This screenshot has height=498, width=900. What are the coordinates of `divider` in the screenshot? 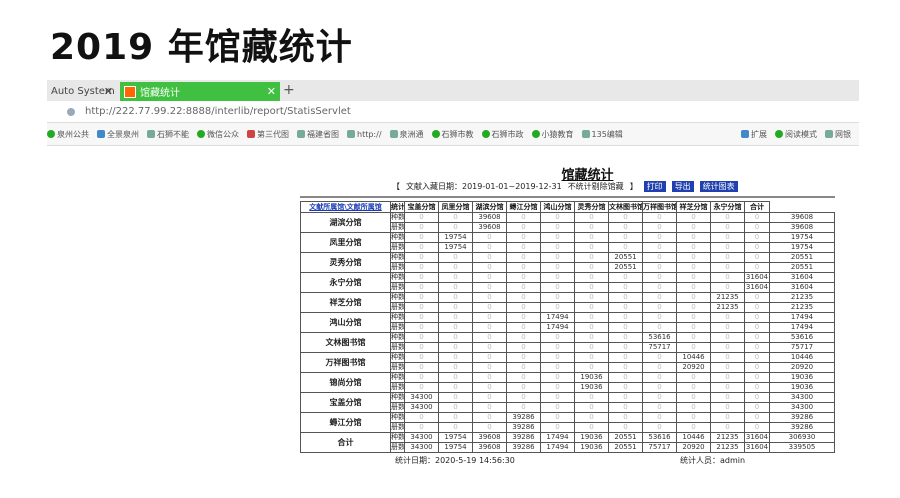 It's located at (567, 197).